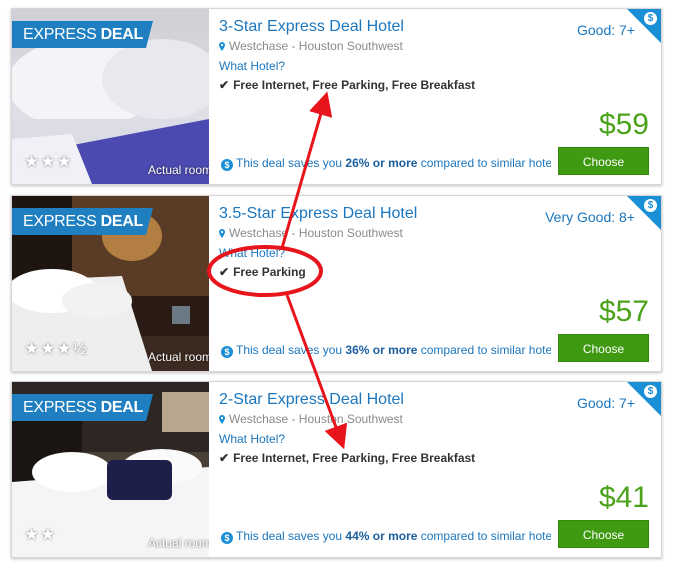 This screenshot has width=680, height=571. Describe the element at coordinates (311, 27) in the screenshot. I see `hotel-title: 3-Star Express Deal Hotel` at that location.